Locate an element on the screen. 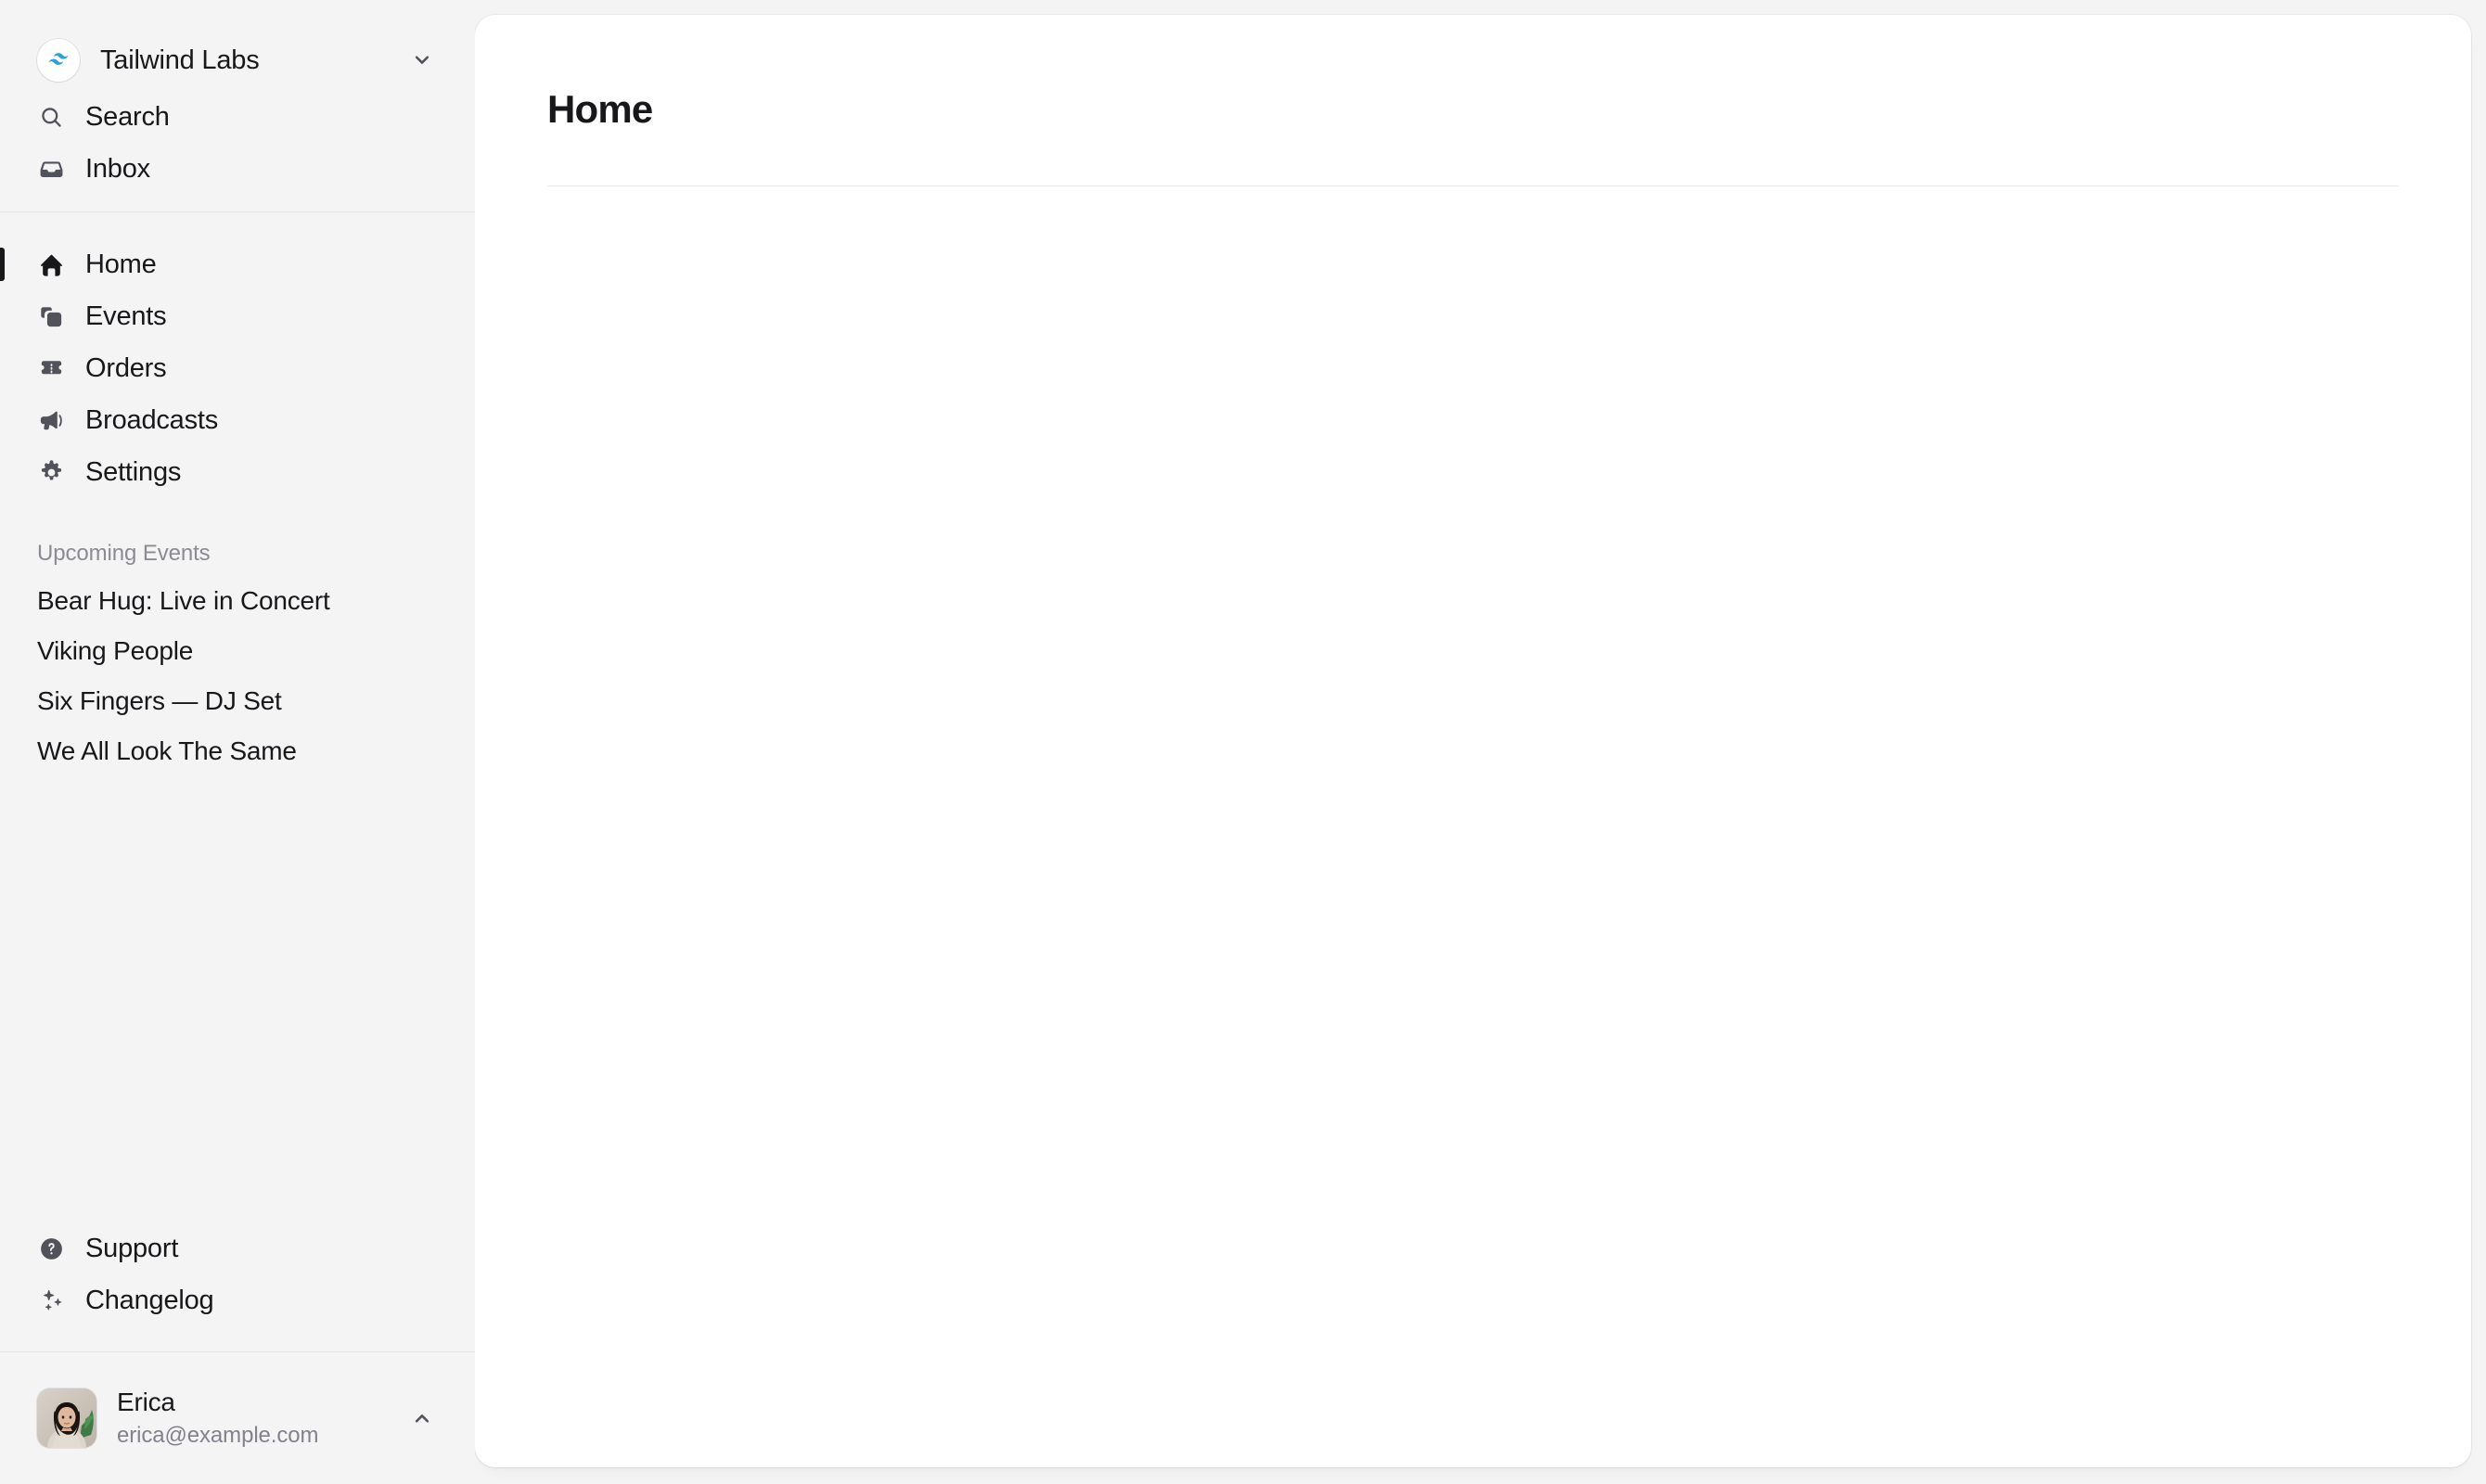 This screenshot has height=1484, width=2486. list-item: Bear Hug: Live in Concert is located at coordinates (237, 601).